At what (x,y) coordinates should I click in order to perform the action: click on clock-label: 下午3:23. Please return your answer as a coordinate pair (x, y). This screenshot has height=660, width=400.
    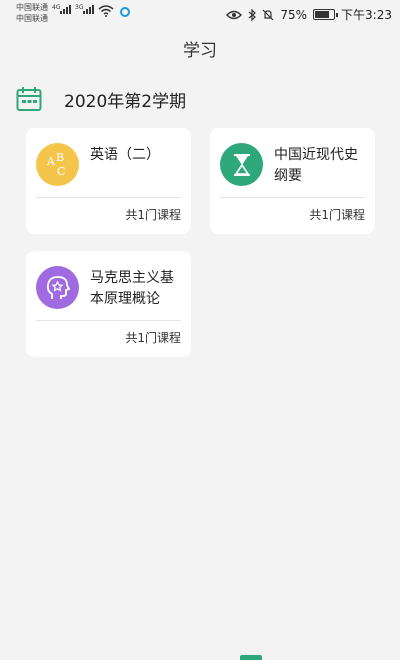
    Looking at the image, I should click on (366, 15).